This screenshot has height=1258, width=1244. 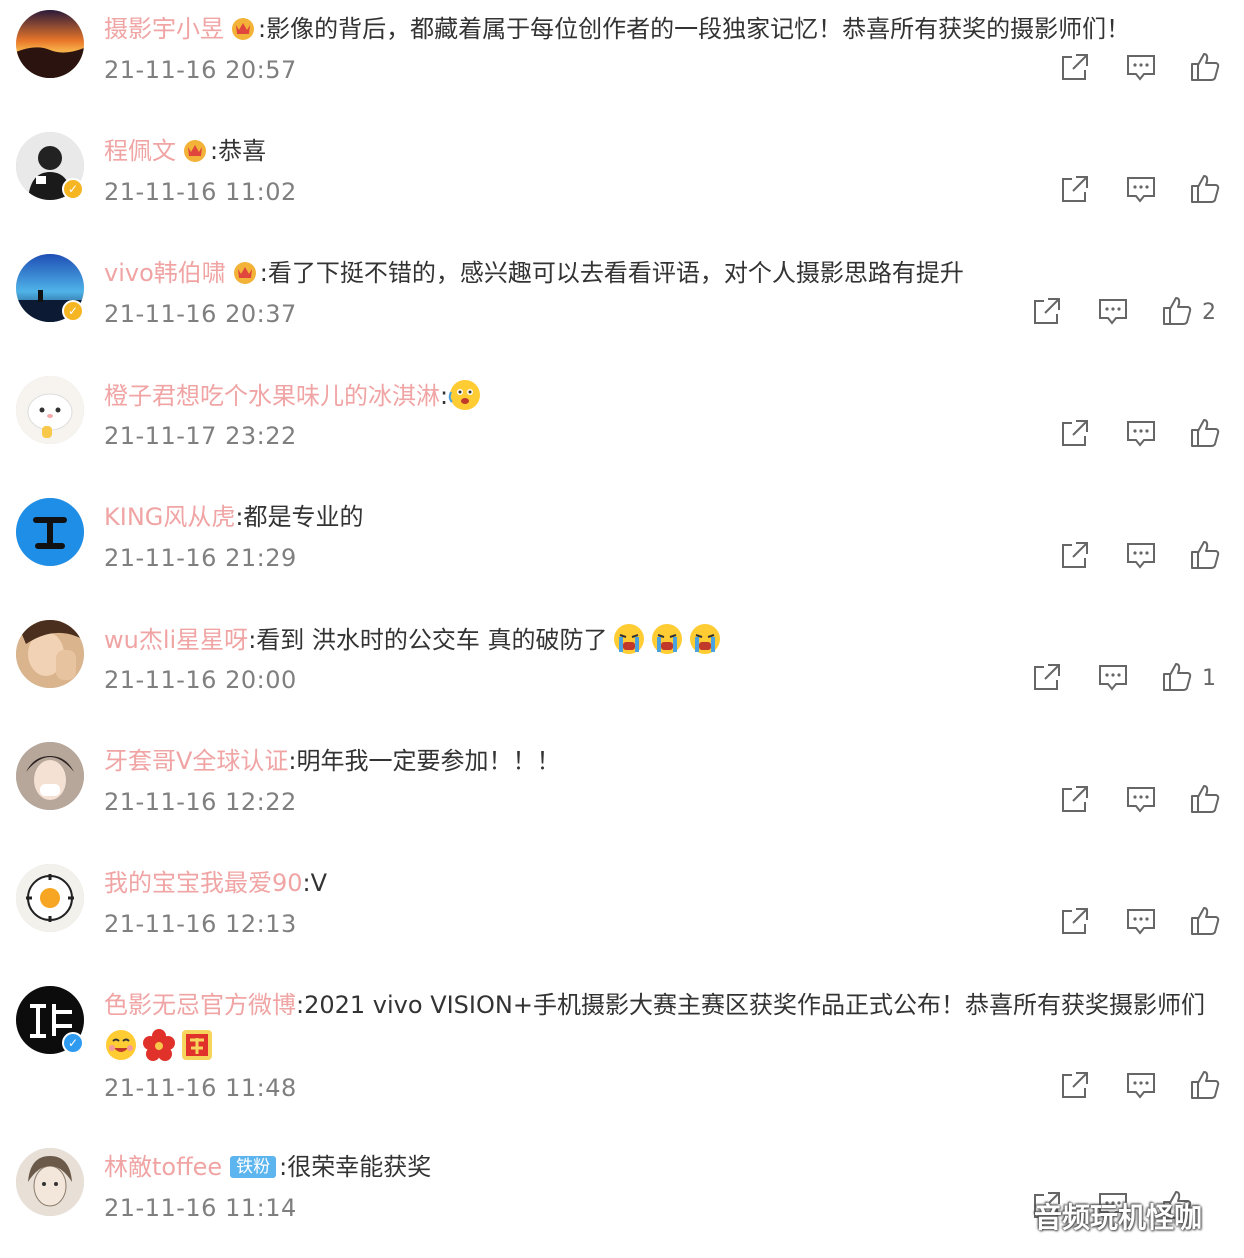 What do you see at coordinates (272, 396) in the screenshot?
I see `username-link: 橙子君想吃个水果味儿的冰淇淋` at bounding box center [272, 396].